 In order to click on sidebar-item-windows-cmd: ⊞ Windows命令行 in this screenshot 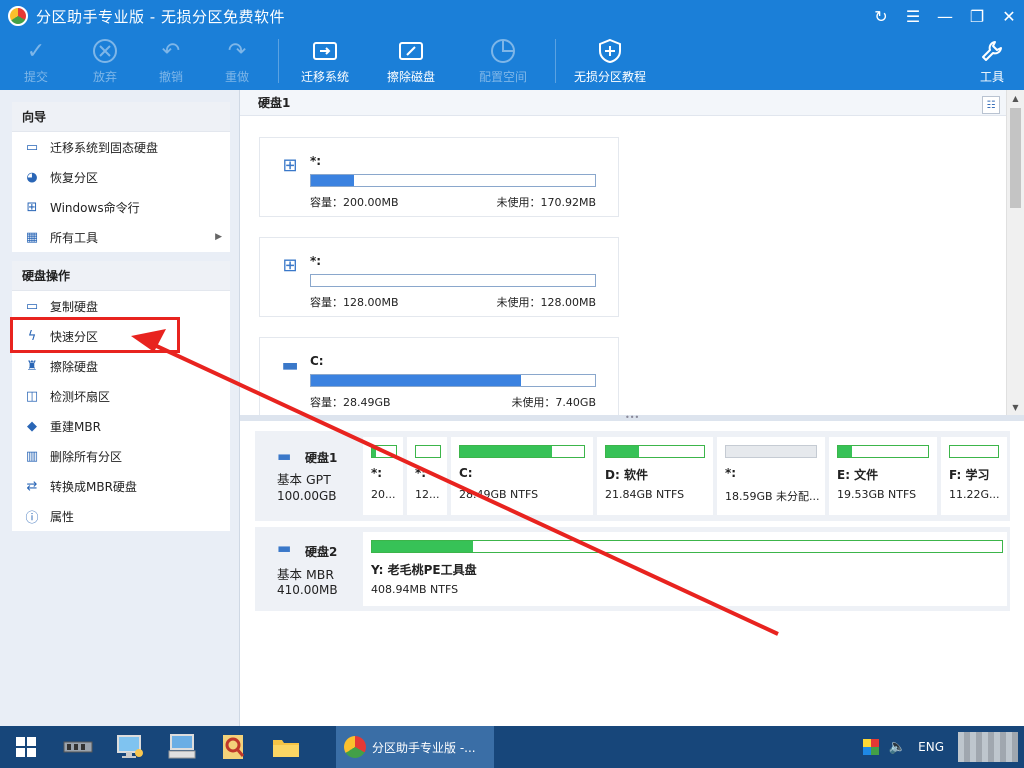, I will do `click(121, 207)`.